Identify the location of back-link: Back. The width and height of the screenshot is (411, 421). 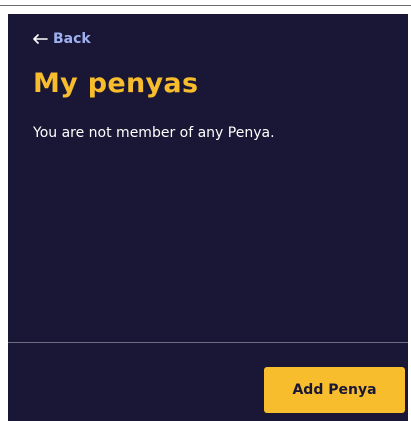
(62, 39).